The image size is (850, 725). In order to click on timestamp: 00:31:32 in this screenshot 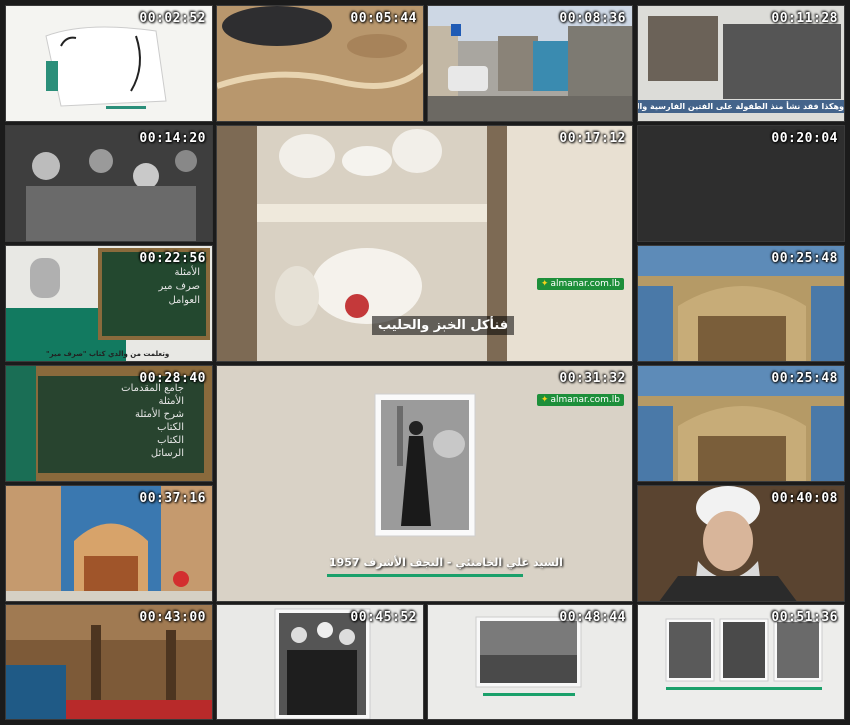, I will do `click(592, 378)`.